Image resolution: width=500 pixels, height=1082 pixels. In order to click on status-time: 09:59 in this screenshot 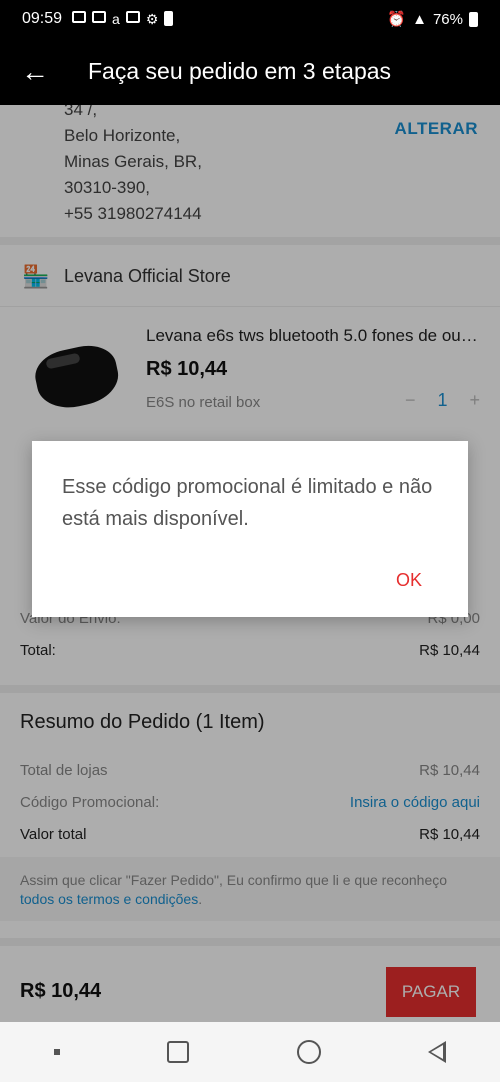, I will do `click(42, 18)`.